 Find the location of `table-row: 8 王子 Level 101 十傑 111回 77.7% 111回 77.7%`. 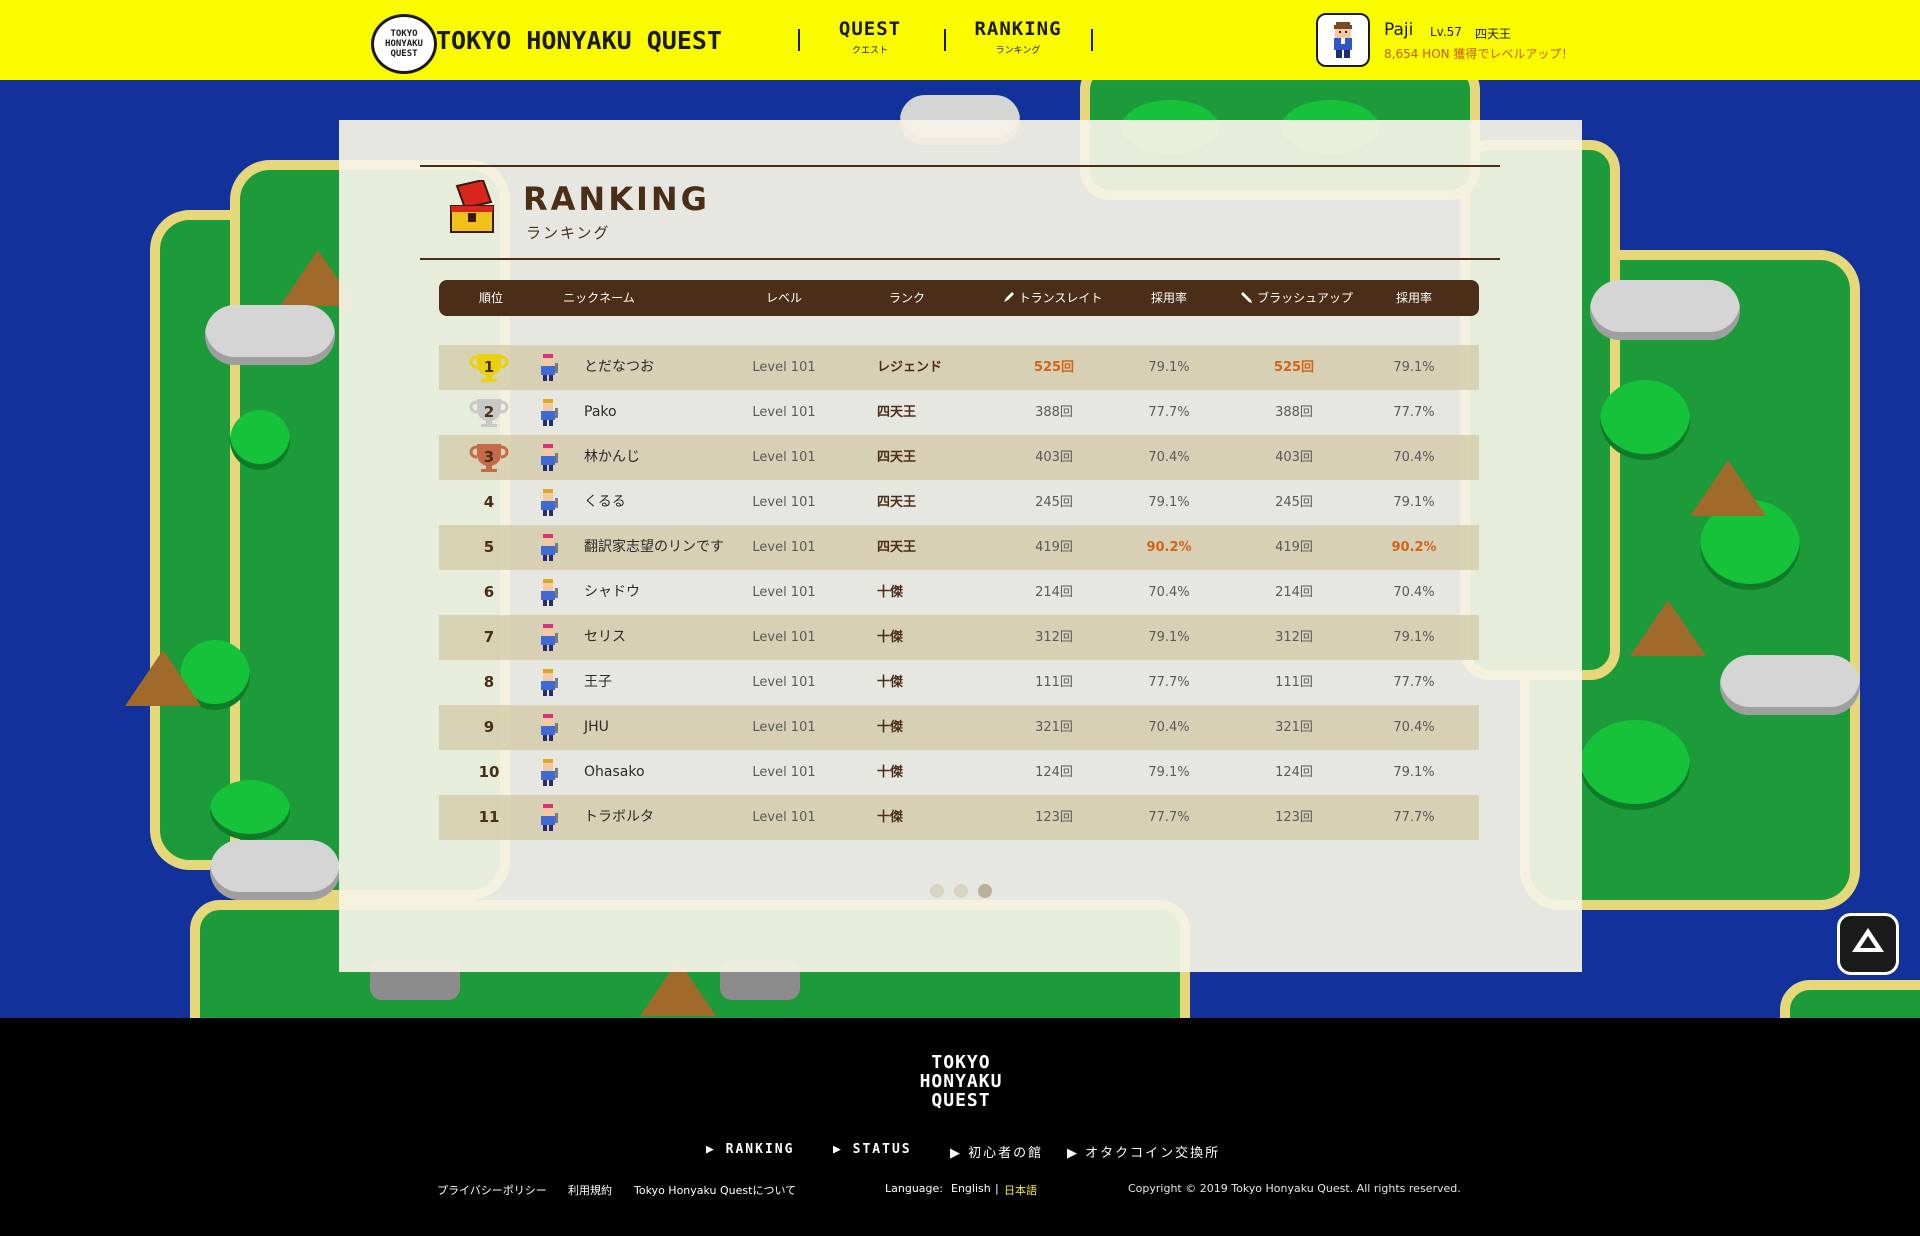

table-row: 8 王子 Level 101 十傑 111回 77.7% 111回 77.7% is located at coordinates (959, 682).